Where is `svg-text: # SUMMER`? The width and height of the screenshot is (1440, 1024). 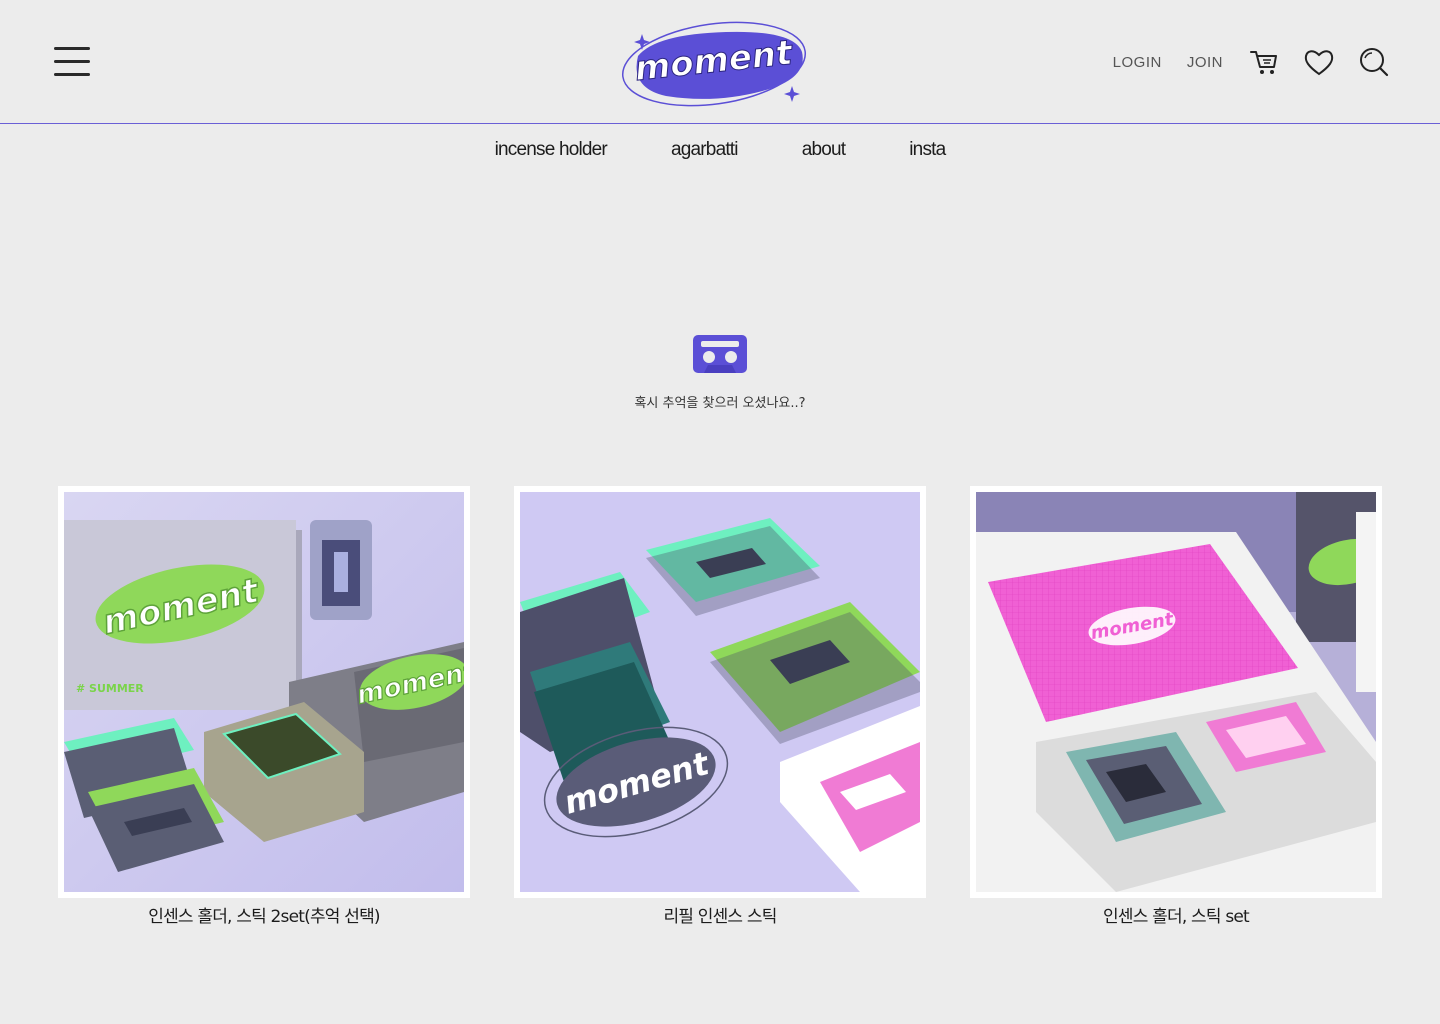
svg-text: # SUMMER is located at coordinates (110, 688).